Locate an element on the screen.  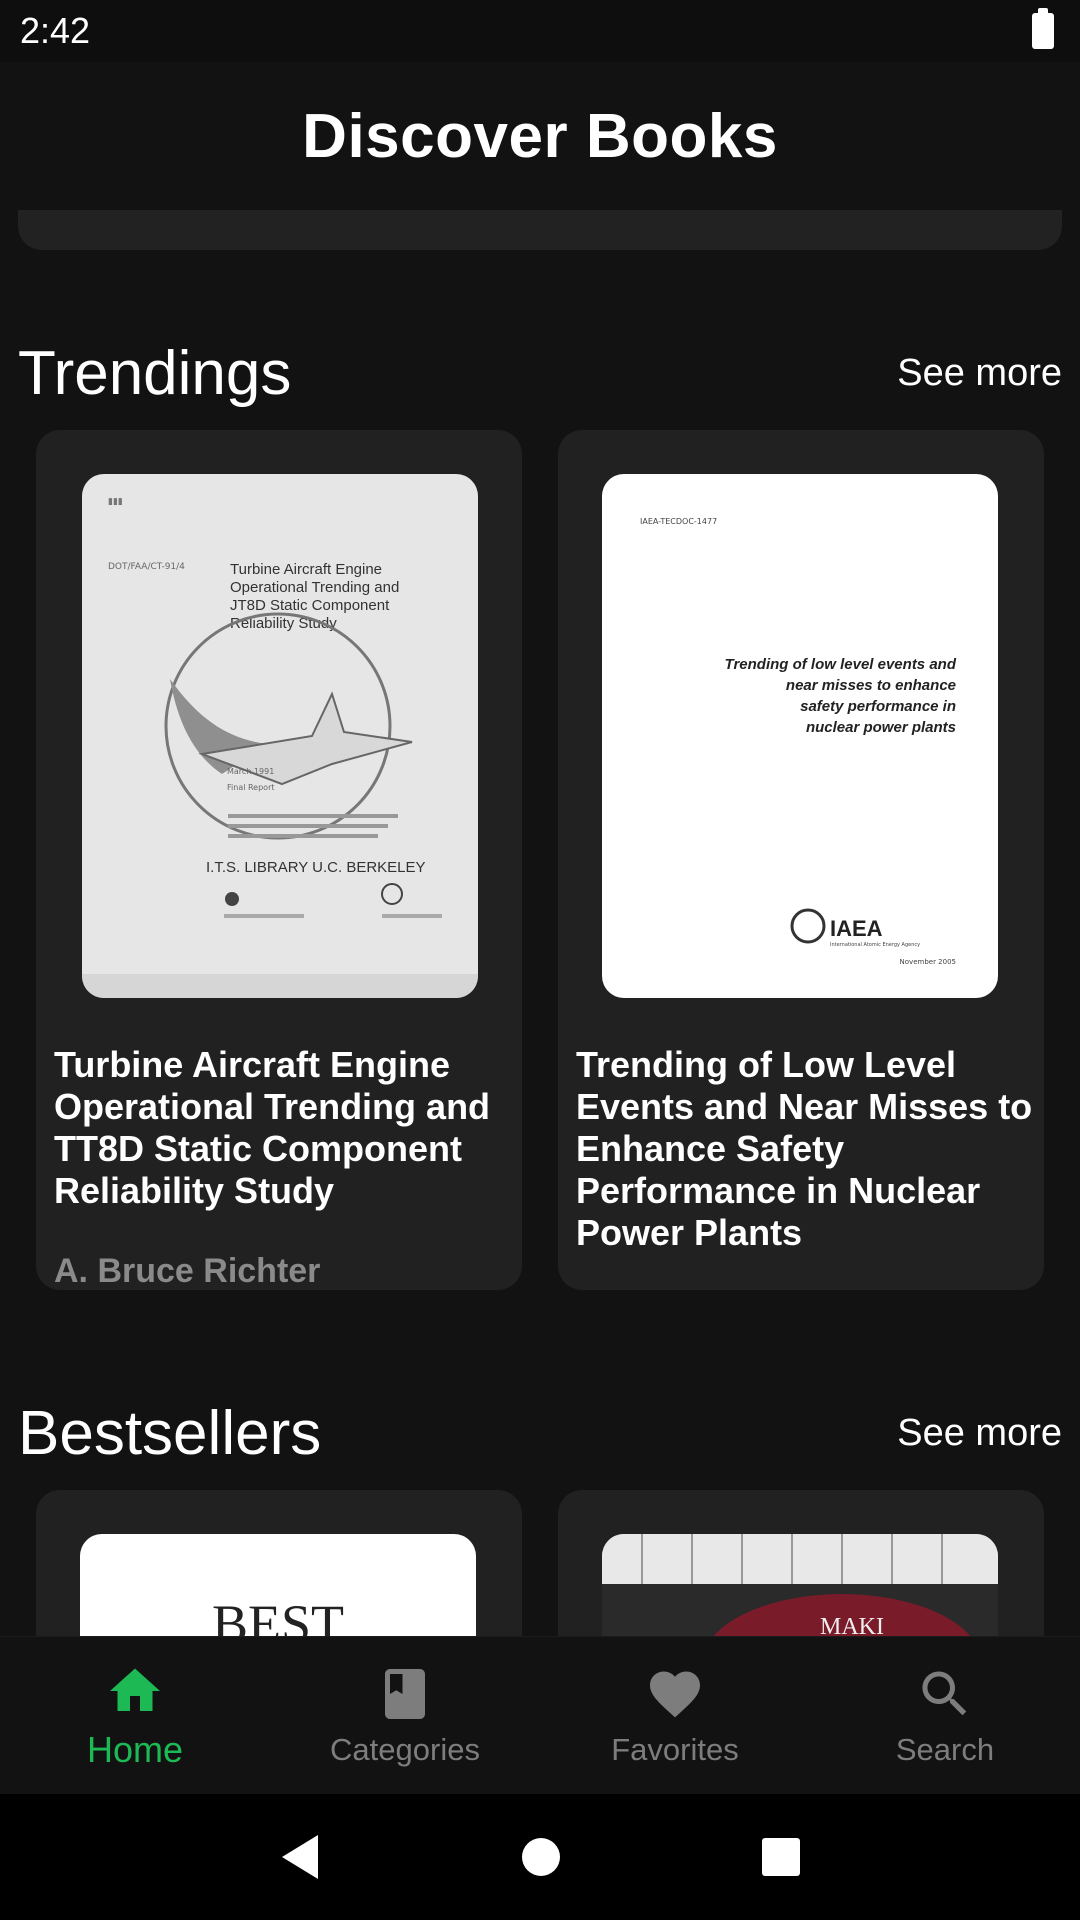
book-card: MAKI is located at coordinates (801, 1563).